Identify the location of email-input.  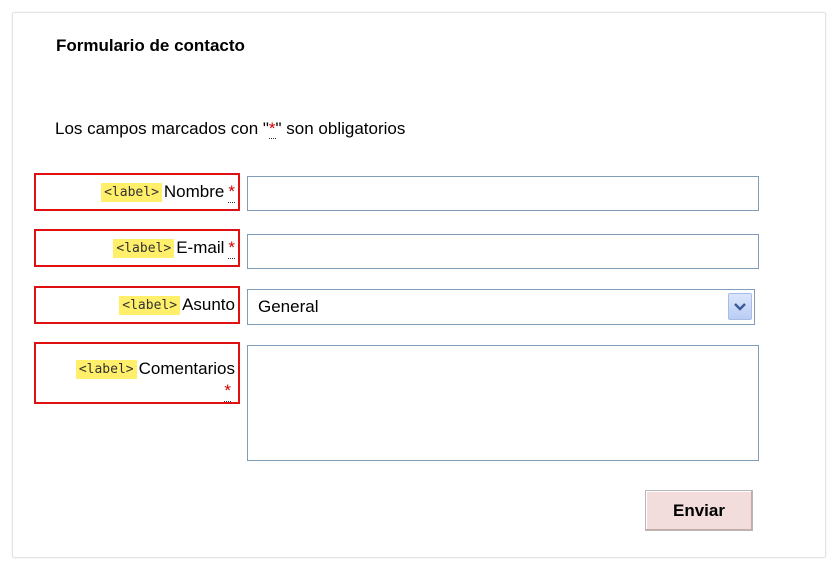
(503, 251).